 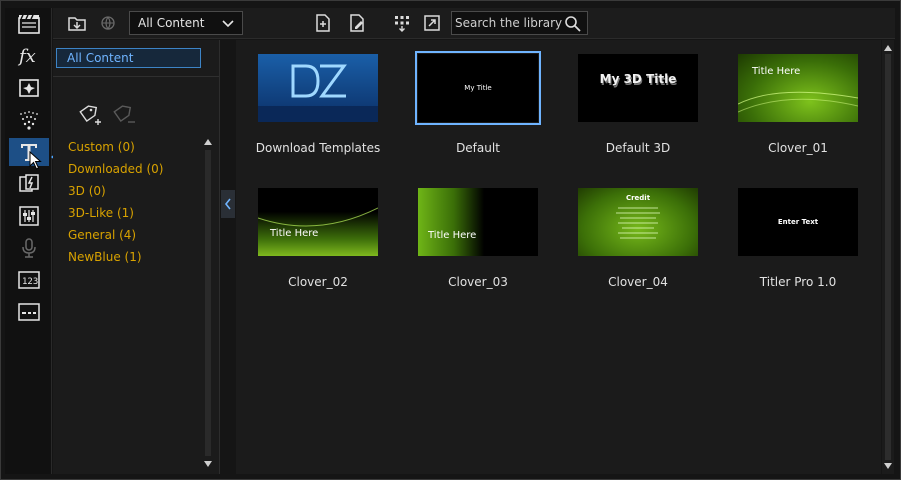 What do you see at coordinates (318, 148) in the screenshot?
I see `item-label: Download Templates` at bounding box center [318, 148].